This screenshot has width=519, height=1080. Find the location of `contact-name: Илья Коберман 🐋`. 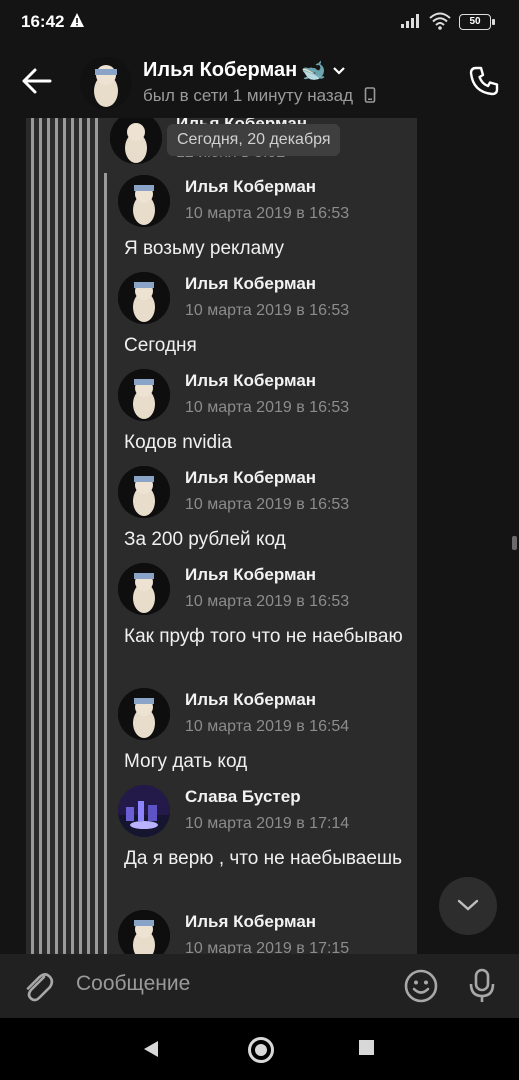

contact-name: Илья Коберман 🐋 is located at coordinates (244, 70).